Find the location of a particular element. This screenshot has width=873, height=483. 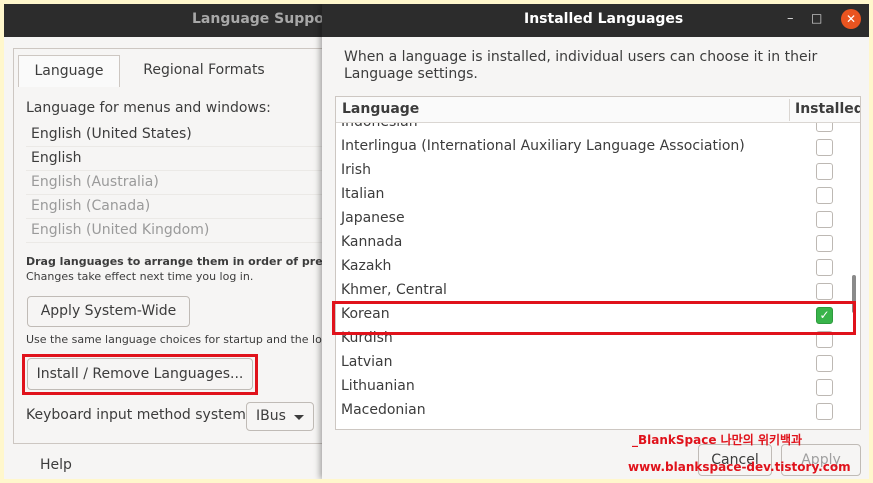

language-support-title: Language Support is located at coordinates (265, 19).